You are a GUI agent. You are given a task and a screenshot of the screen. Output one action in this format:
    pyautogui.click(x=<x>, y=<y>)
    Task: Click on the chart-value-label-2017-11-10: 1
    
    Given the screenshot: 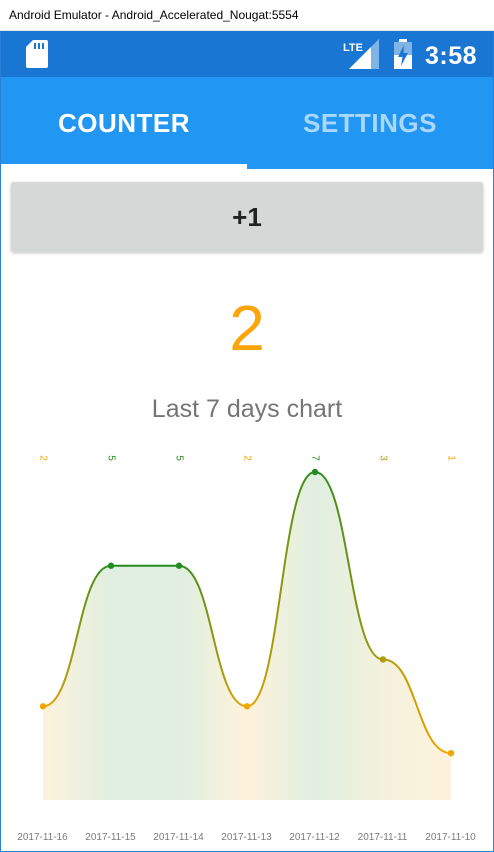 What is the action you would take?
    pyautogui.click(x=451, y=458)
    